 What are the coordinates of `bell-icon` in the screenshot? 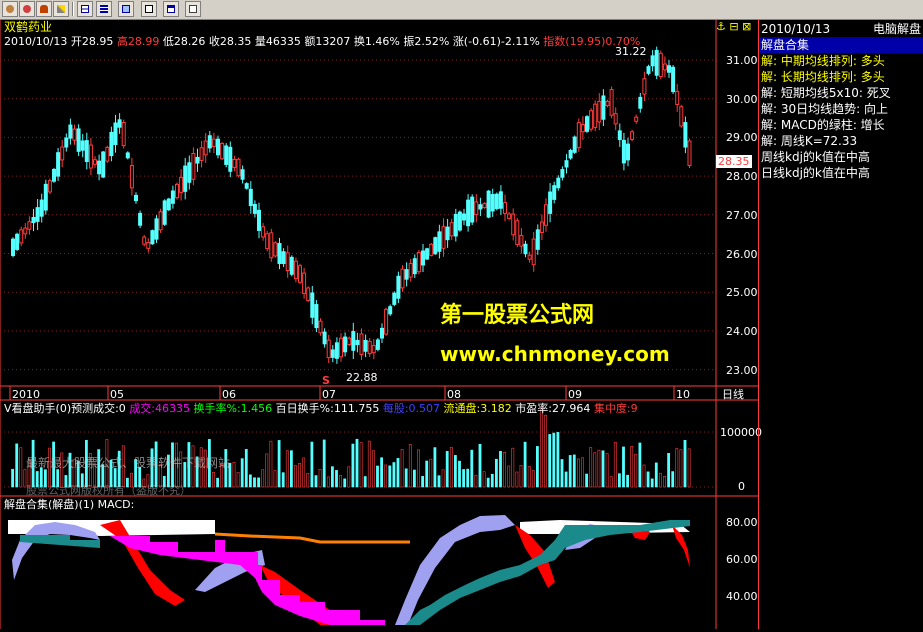 It's located at (44, 9).